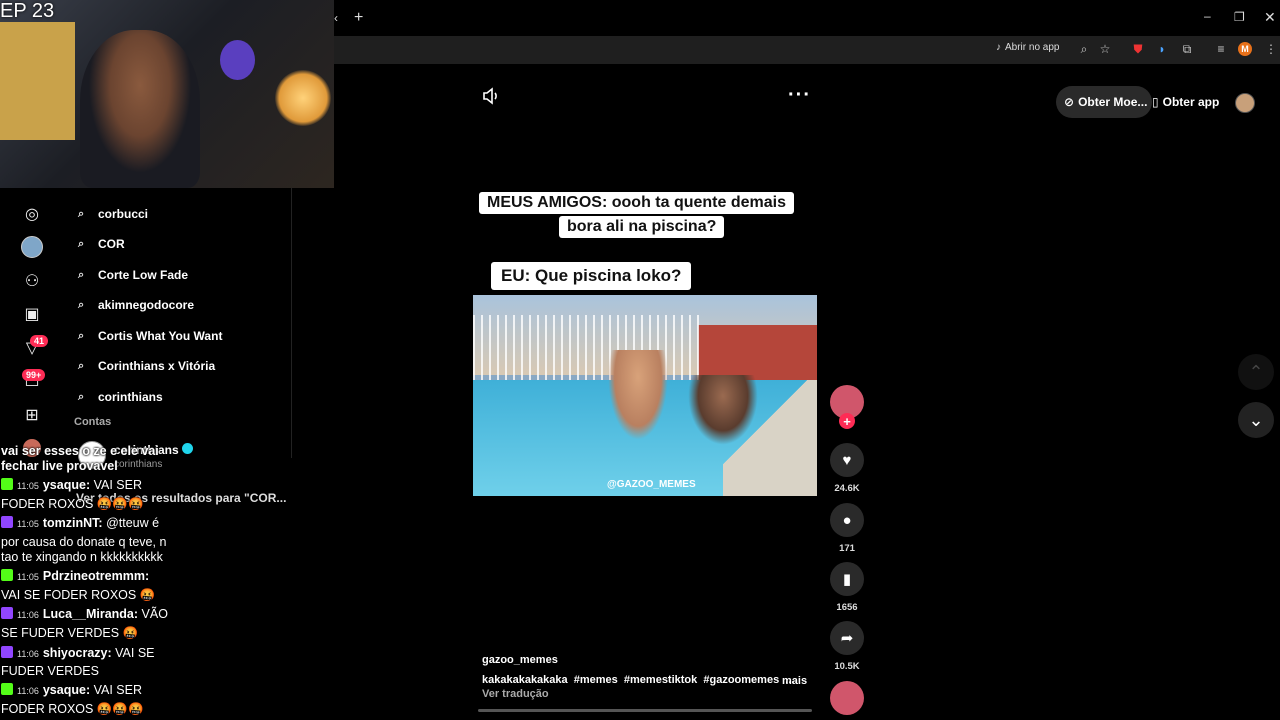 The width and height of the screenshot is (1280, 720). I want to click on profile-nav-avatar, so click(32, 247).